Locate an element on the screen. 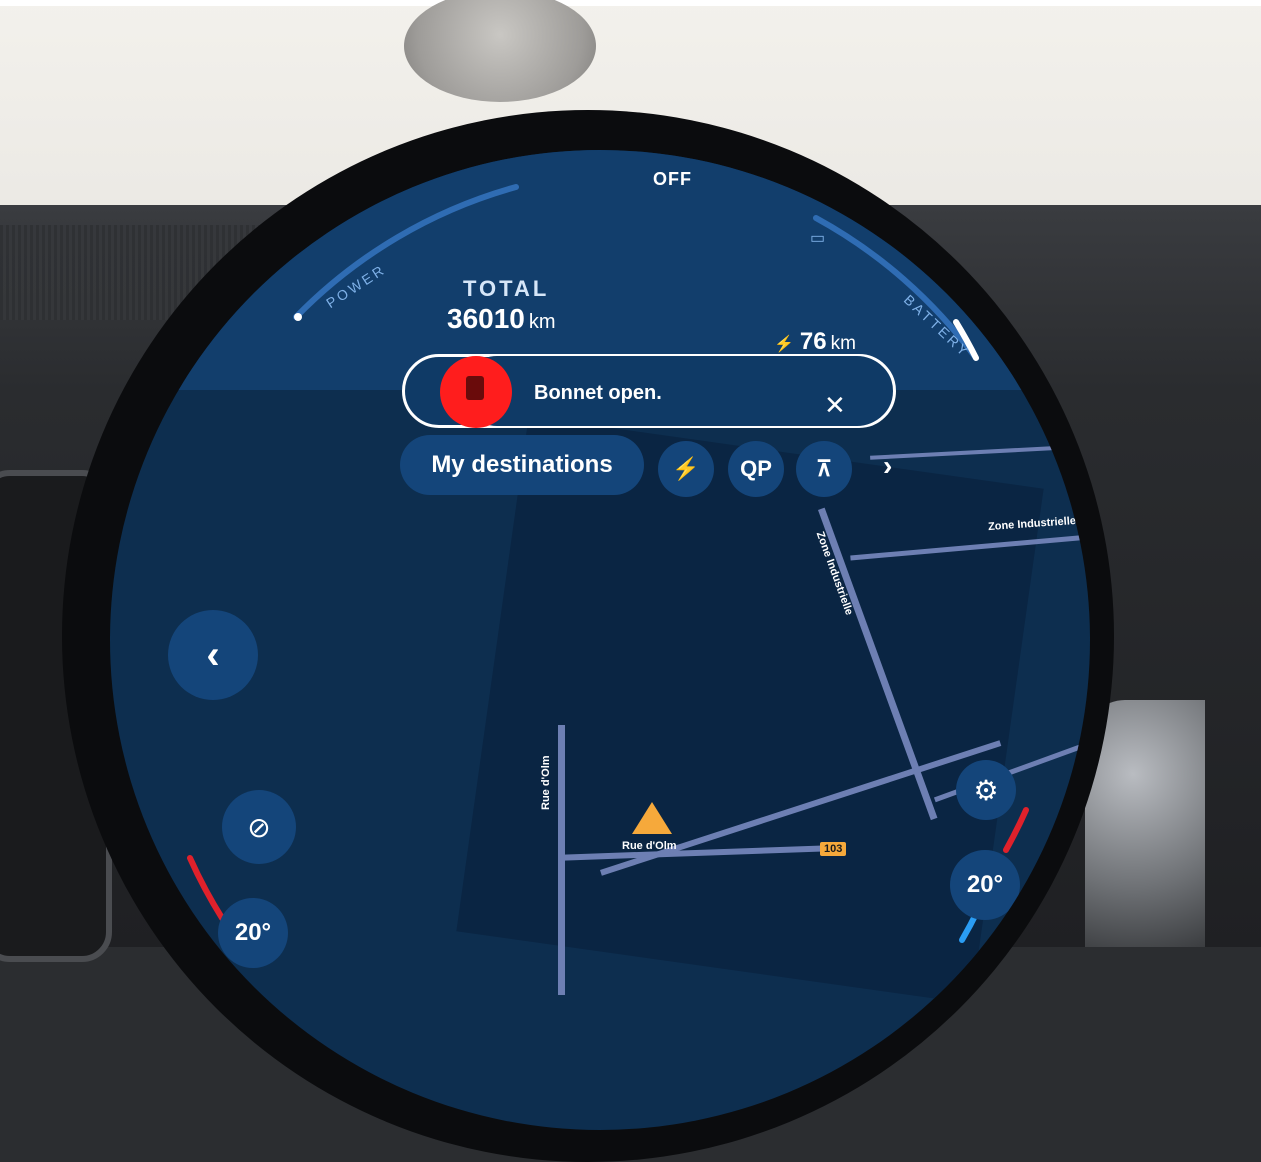  bonnet-warning-icon is located at coordinates (476, 392).